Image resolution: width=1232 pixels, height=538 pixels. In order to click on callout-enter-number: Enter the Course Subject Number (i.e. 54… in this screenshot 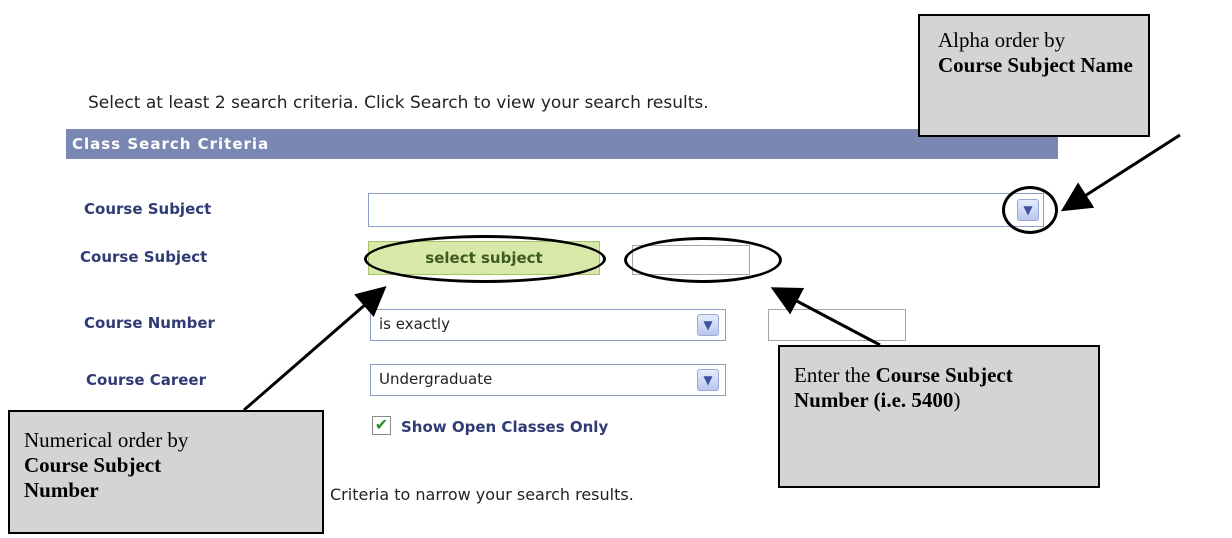, I will do `click(939, 416)`.